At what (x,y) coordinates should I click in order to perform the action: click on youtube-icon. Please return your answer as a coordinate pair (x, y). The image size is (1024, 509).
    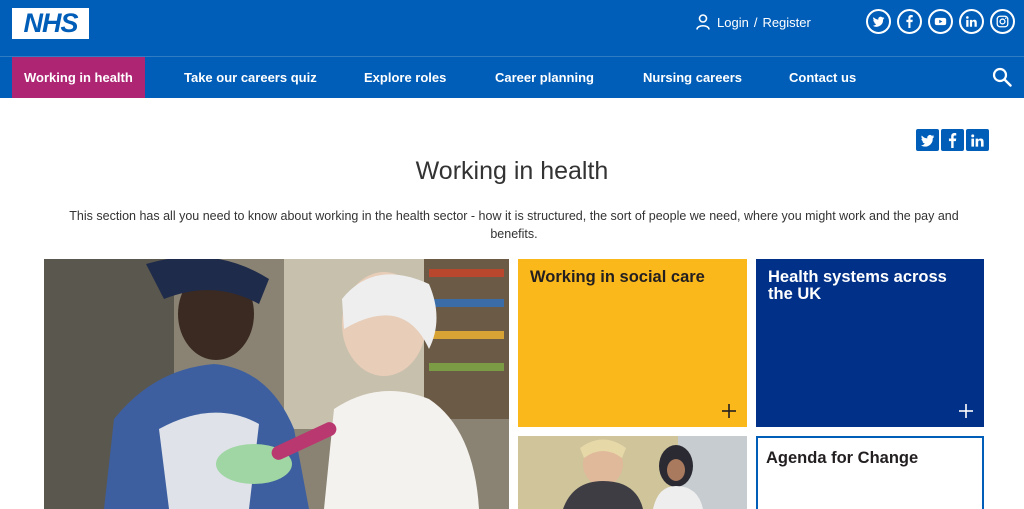
    Looking at the image, I should click on (940, 21).